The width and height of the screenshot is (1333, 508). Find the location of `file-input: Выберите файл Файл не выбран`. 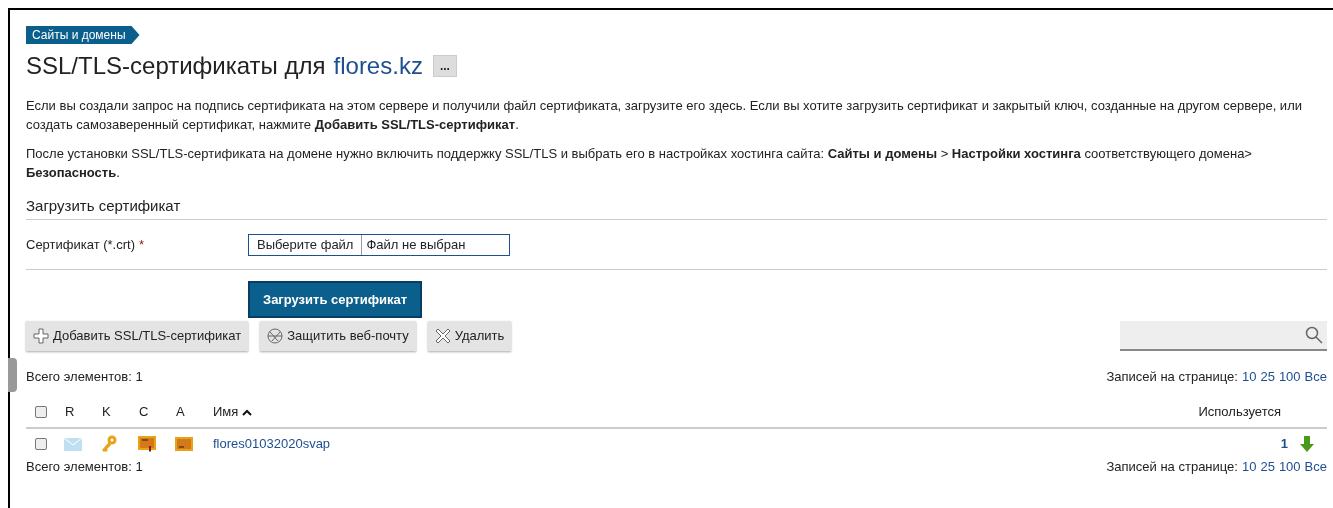

file-input: Выберите файл Файл не выбран is located at coordinates (379, 244).